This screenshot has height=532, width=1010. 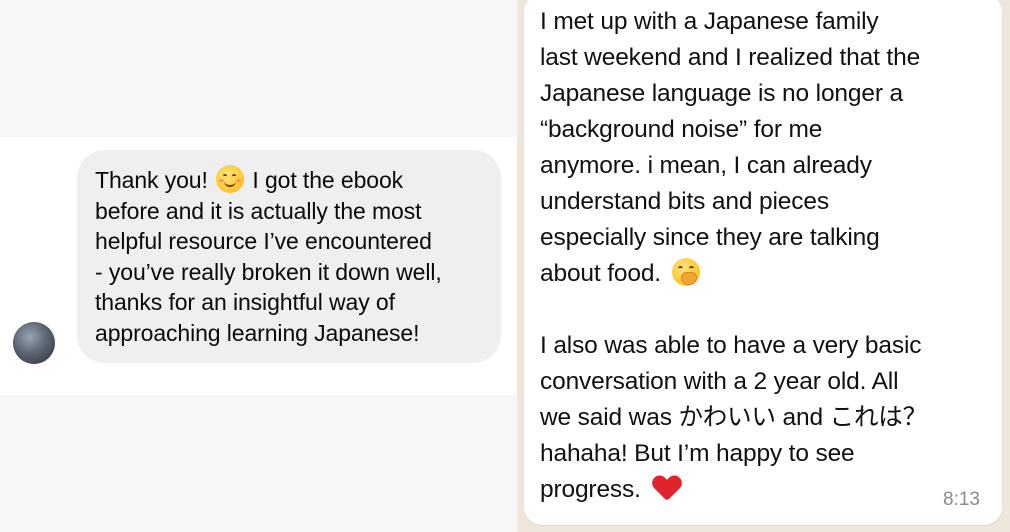 What do you see at coordinates (34, 343) in the screenshot?
I see `sender-avatar` at bounding box center [34, 343].